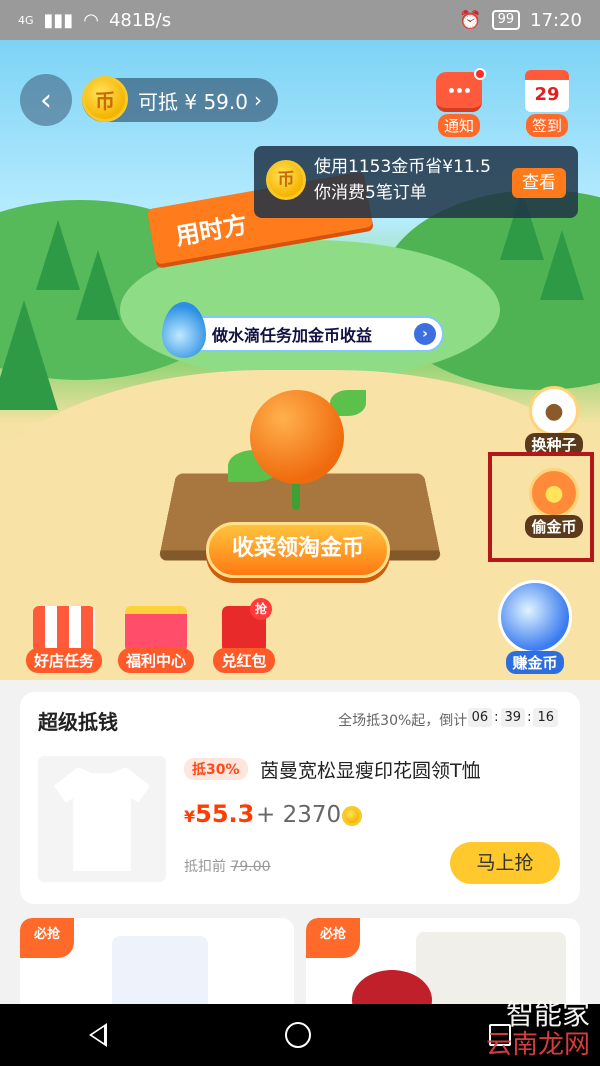 The width and height of the screenshot is (600, 1066). Describe the element at coordinates (225, 814) in the screenshot. I see `price-value: 55.3` at that location.